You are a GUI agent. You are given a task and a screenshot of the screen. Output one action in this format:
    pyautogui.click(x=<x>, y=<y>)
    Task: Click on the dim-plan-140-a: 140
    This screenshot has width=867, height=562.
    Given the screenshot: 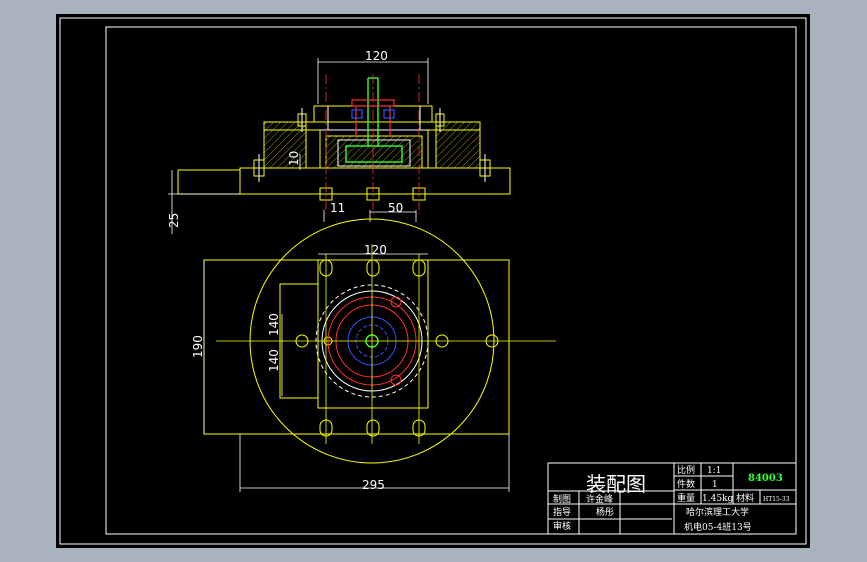 What is the action you would take?
    pyautogui.click(x=274, y=324)
    